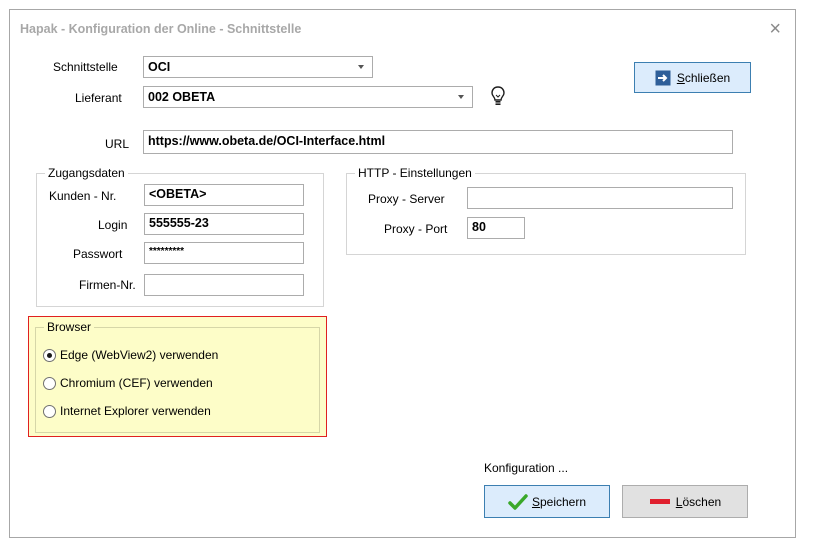 The height and width of the screenshot is (550, 814). Describe the element at coordinates (663, 77) in the screenshot. I see `exit-icon` at that location.